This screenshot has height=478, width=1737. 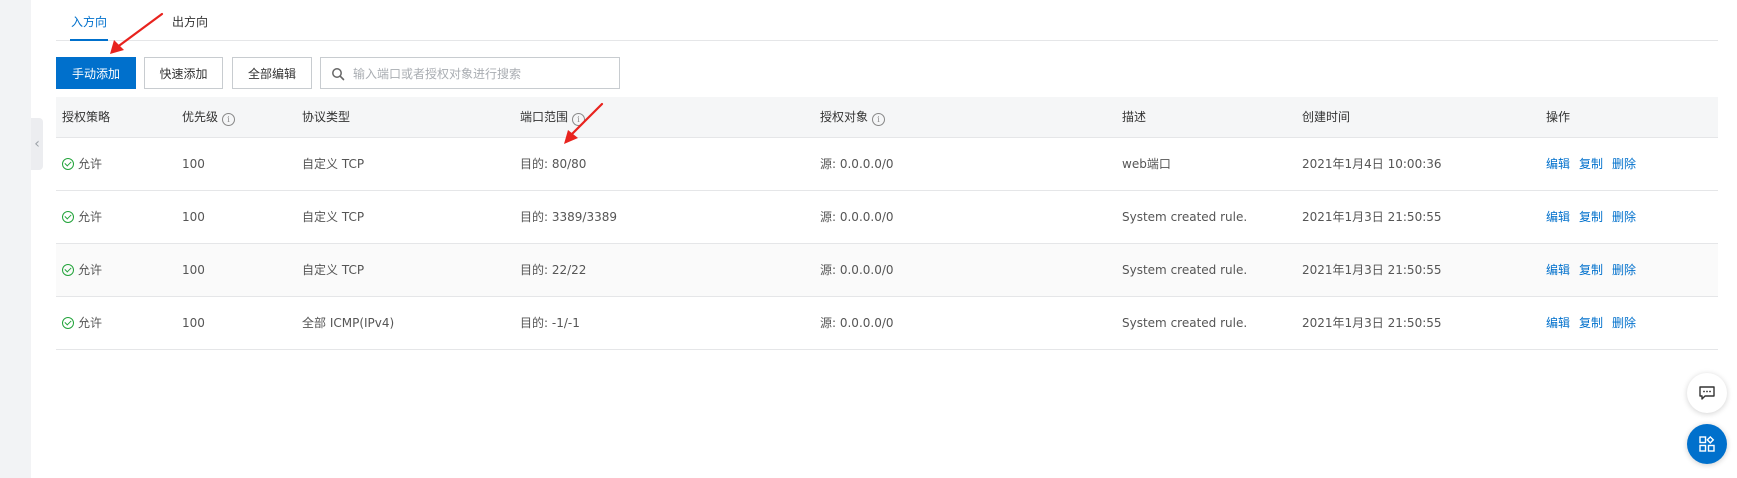 I want to click on chevron-left-icon: ‹, so click(x=37, y=144).